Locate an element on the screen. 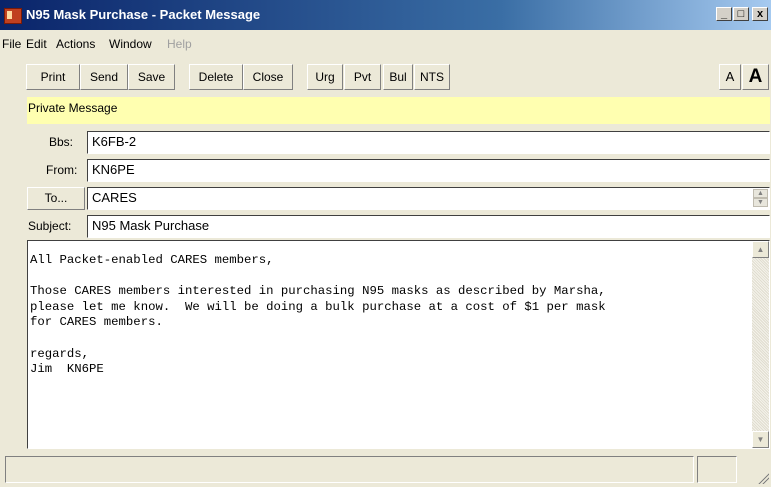  status-pane-main is located at coordinates (349, 469).